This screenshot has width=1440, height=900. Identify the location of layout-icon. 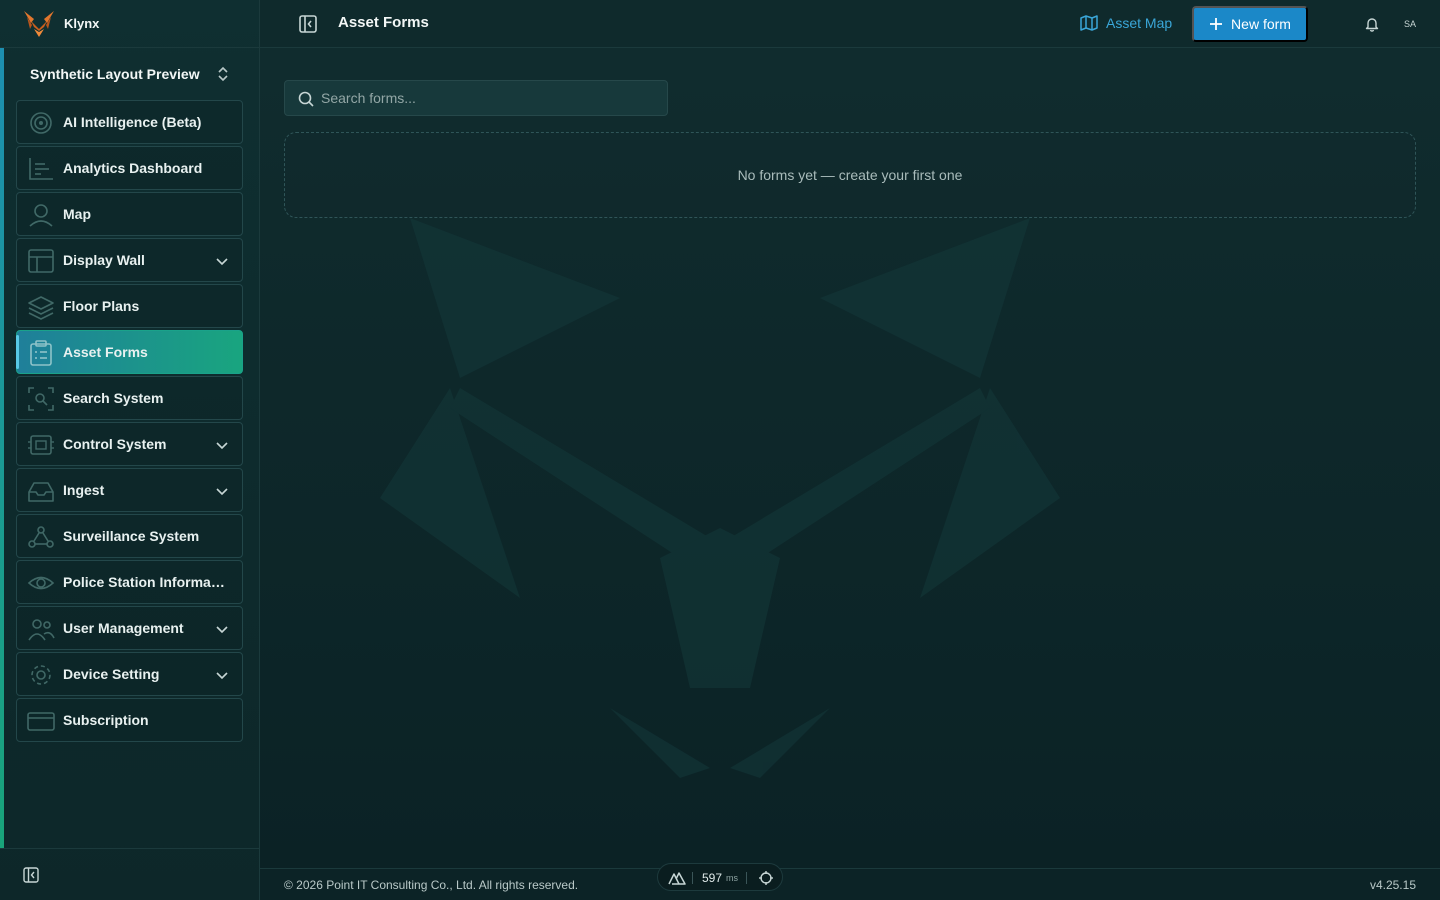
(41, 261).